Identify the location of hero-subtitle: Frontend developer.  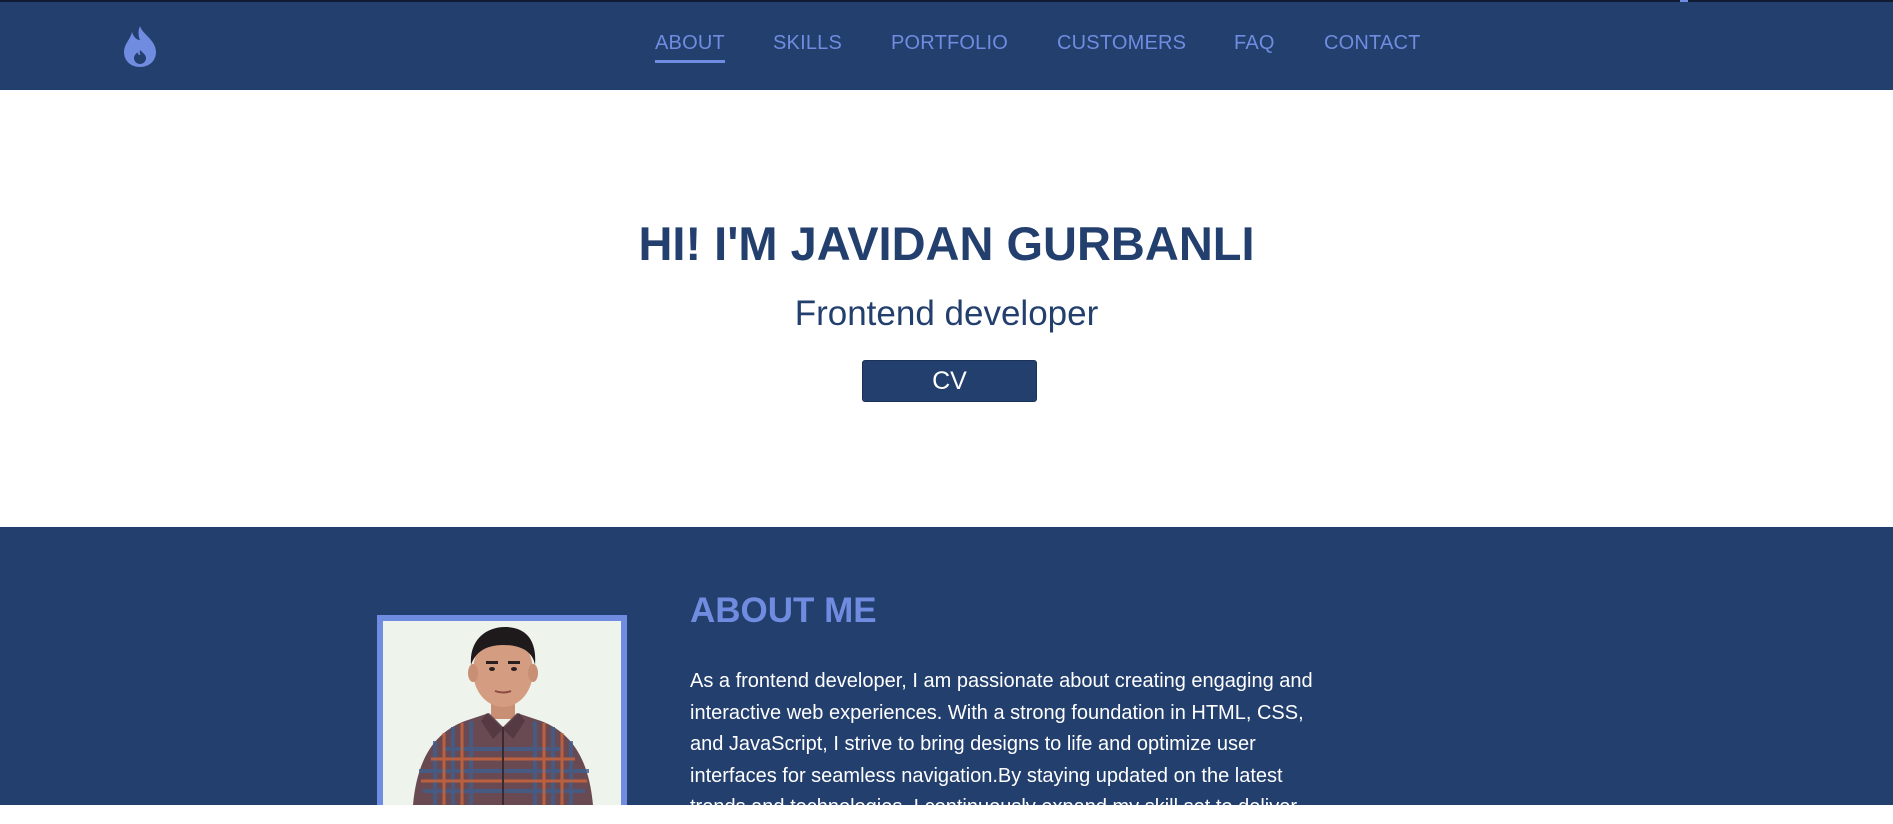
(946, 313).